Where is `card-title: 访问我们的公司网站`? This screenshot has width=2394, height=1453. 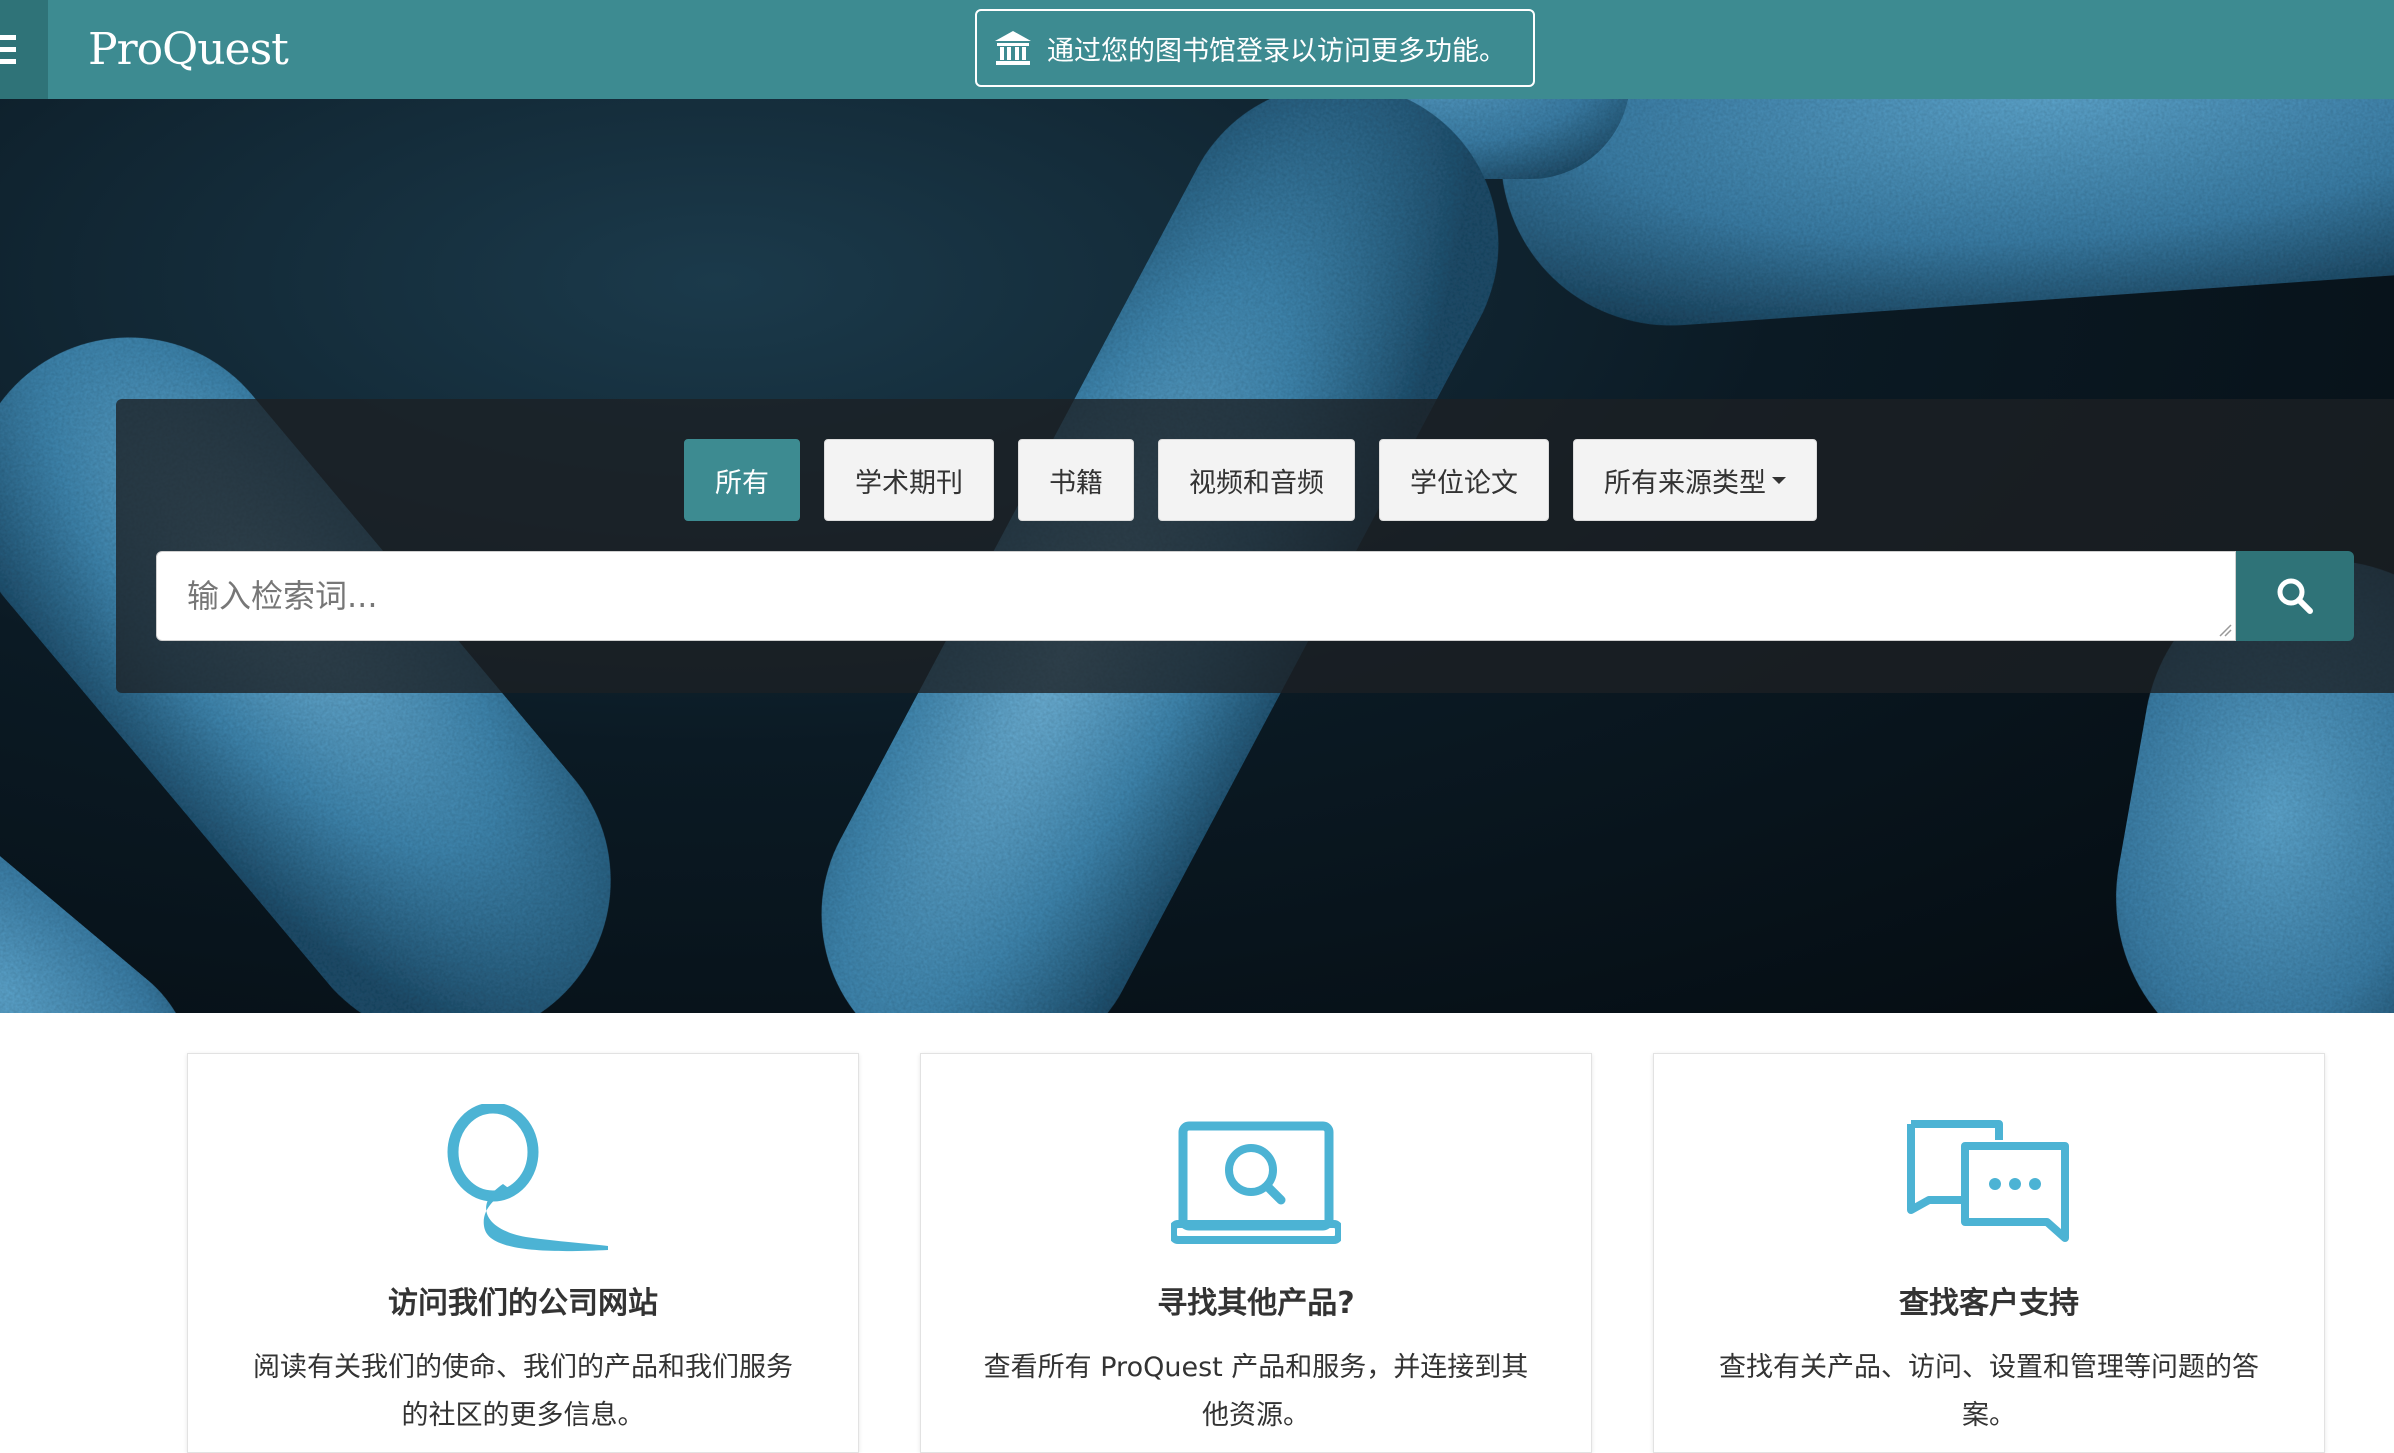 card-title: 访问我们的公司网站 is located at coordinates (523, 1303).